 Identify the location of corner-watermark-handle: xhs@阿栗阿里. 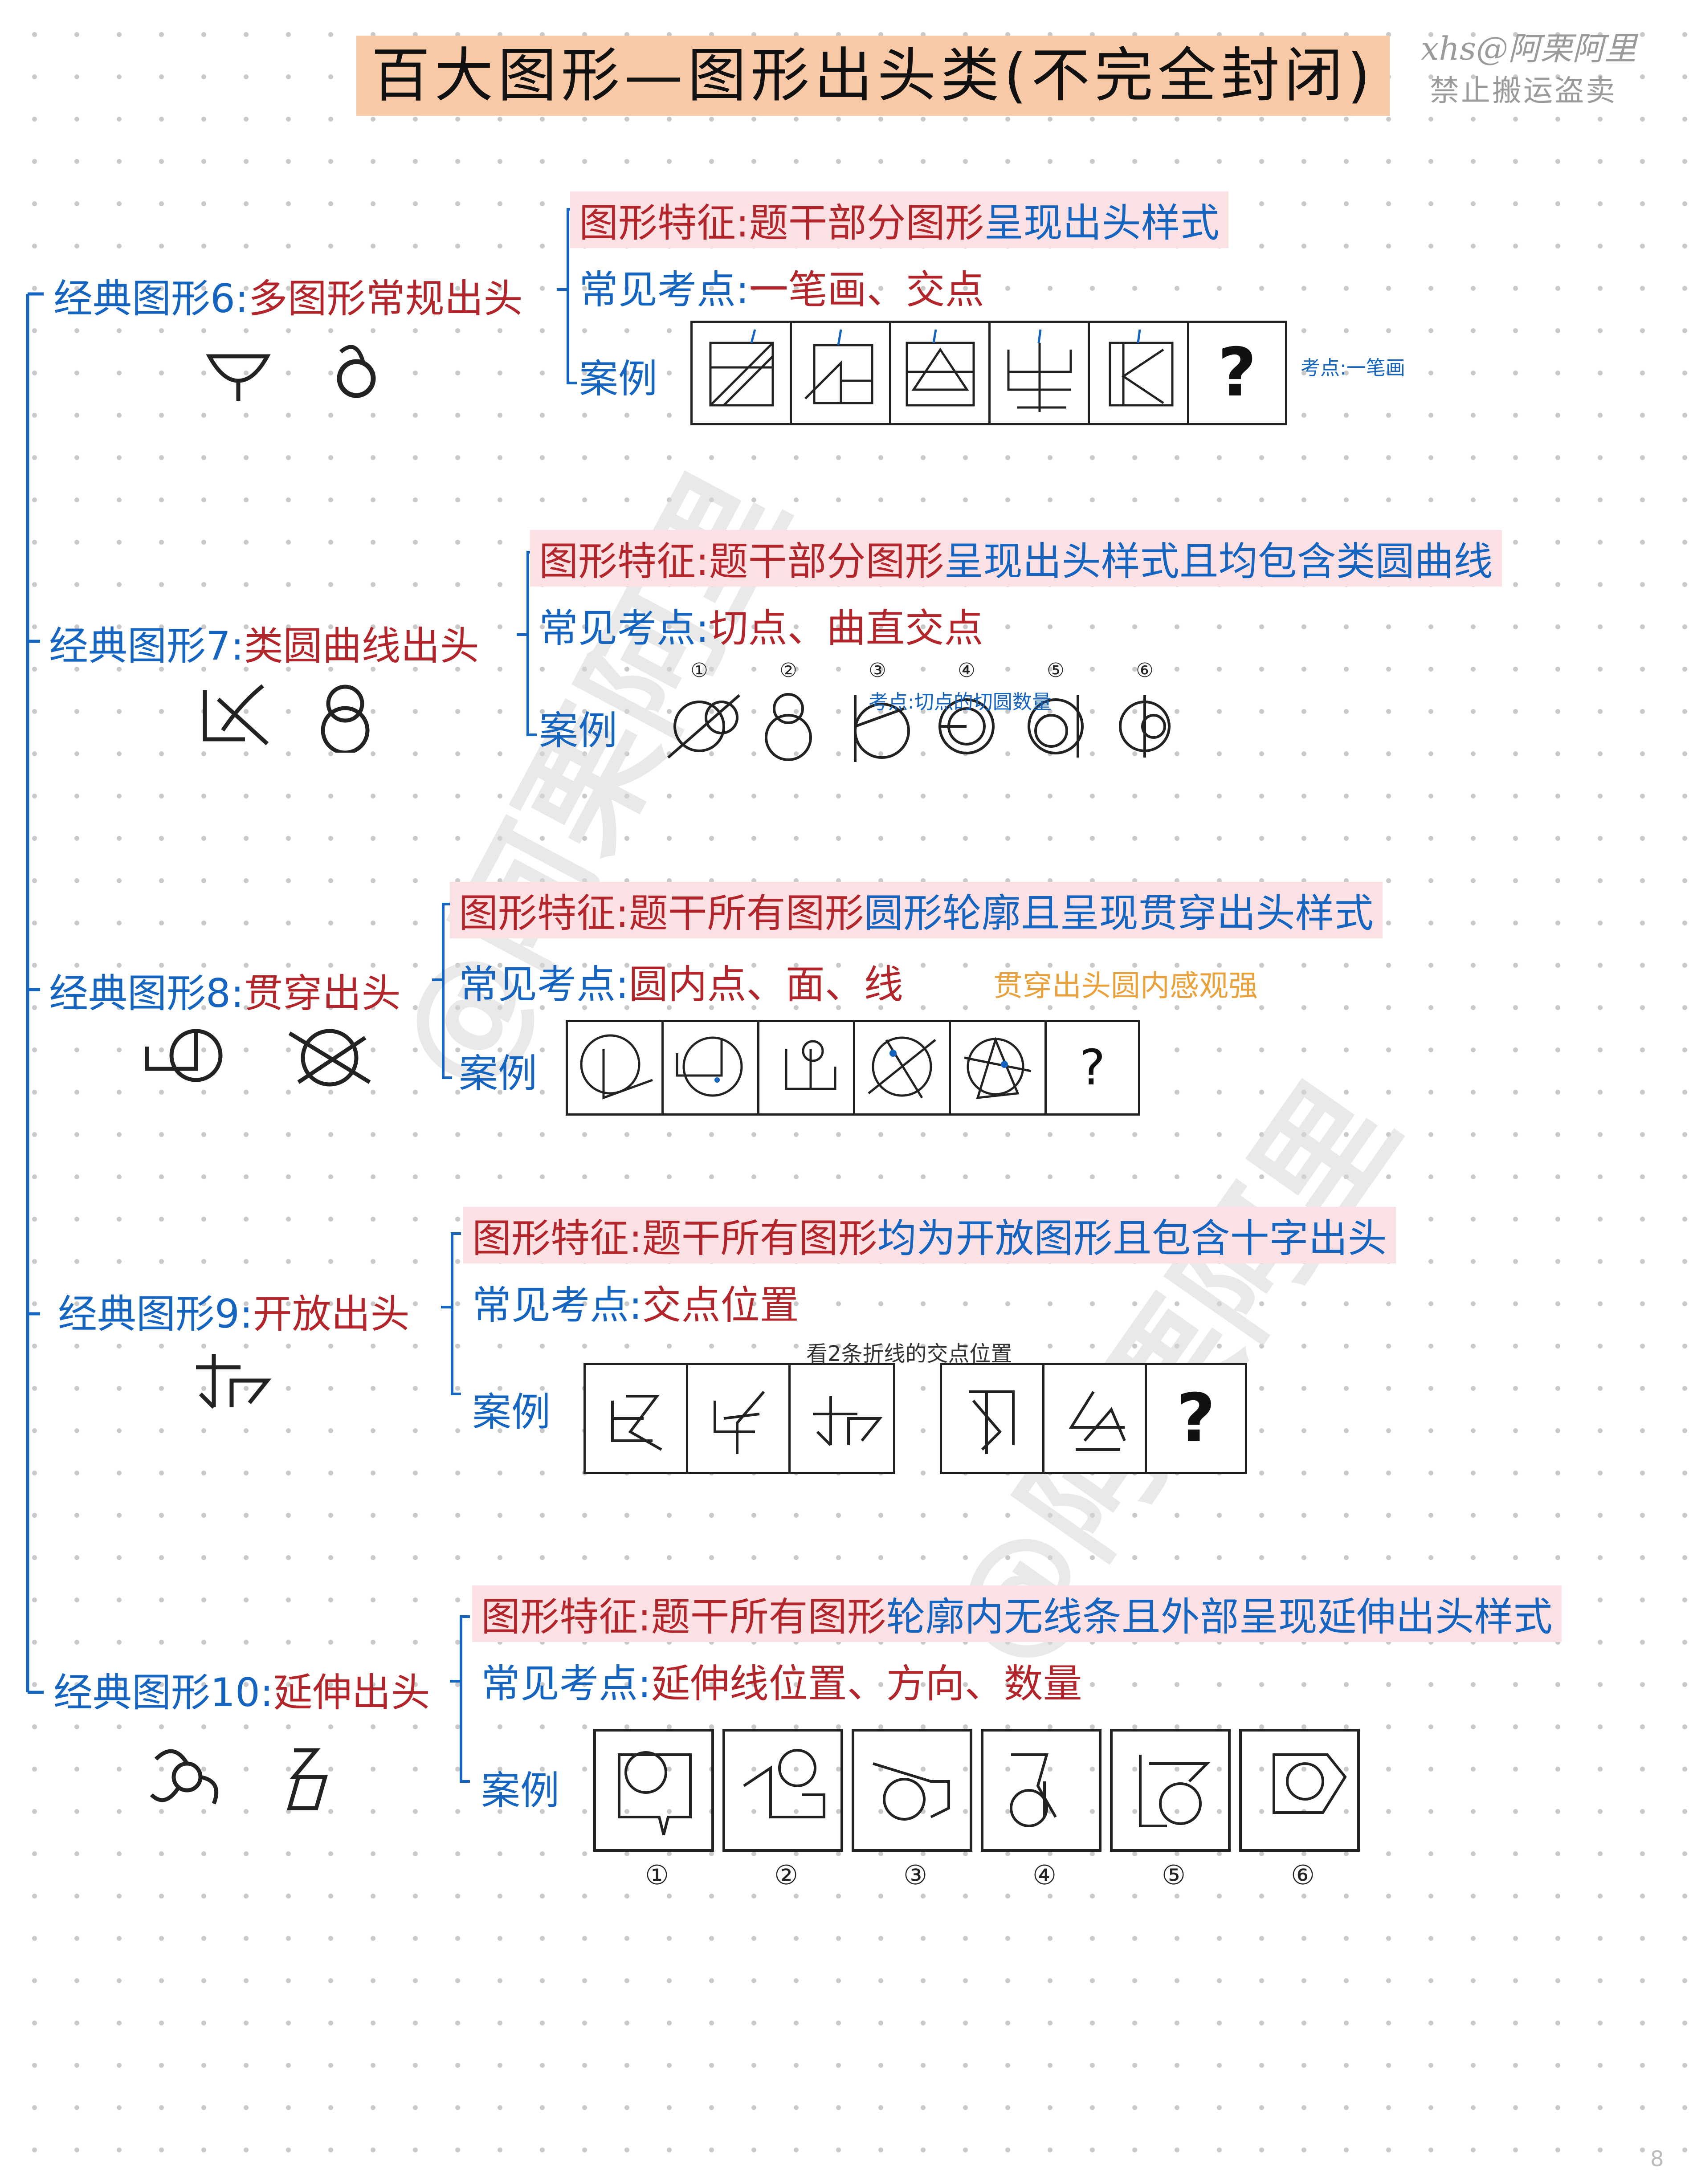
(1528, 48).